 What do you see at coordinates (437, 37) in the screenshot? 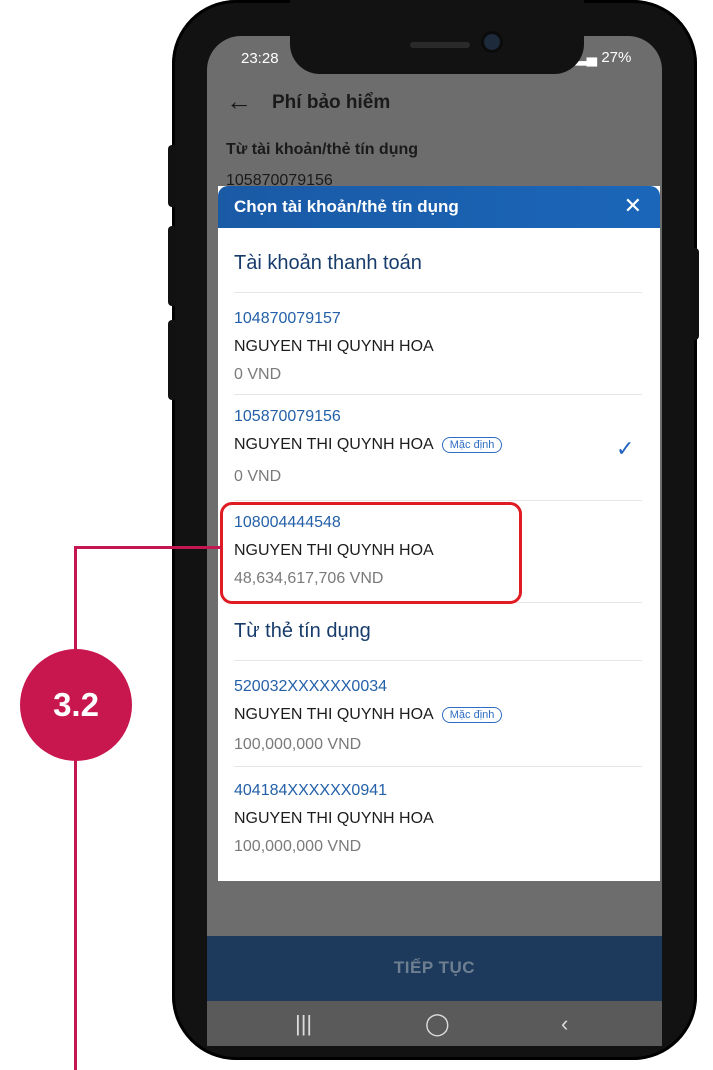
I see `notch` at bounding box center [437, 37].